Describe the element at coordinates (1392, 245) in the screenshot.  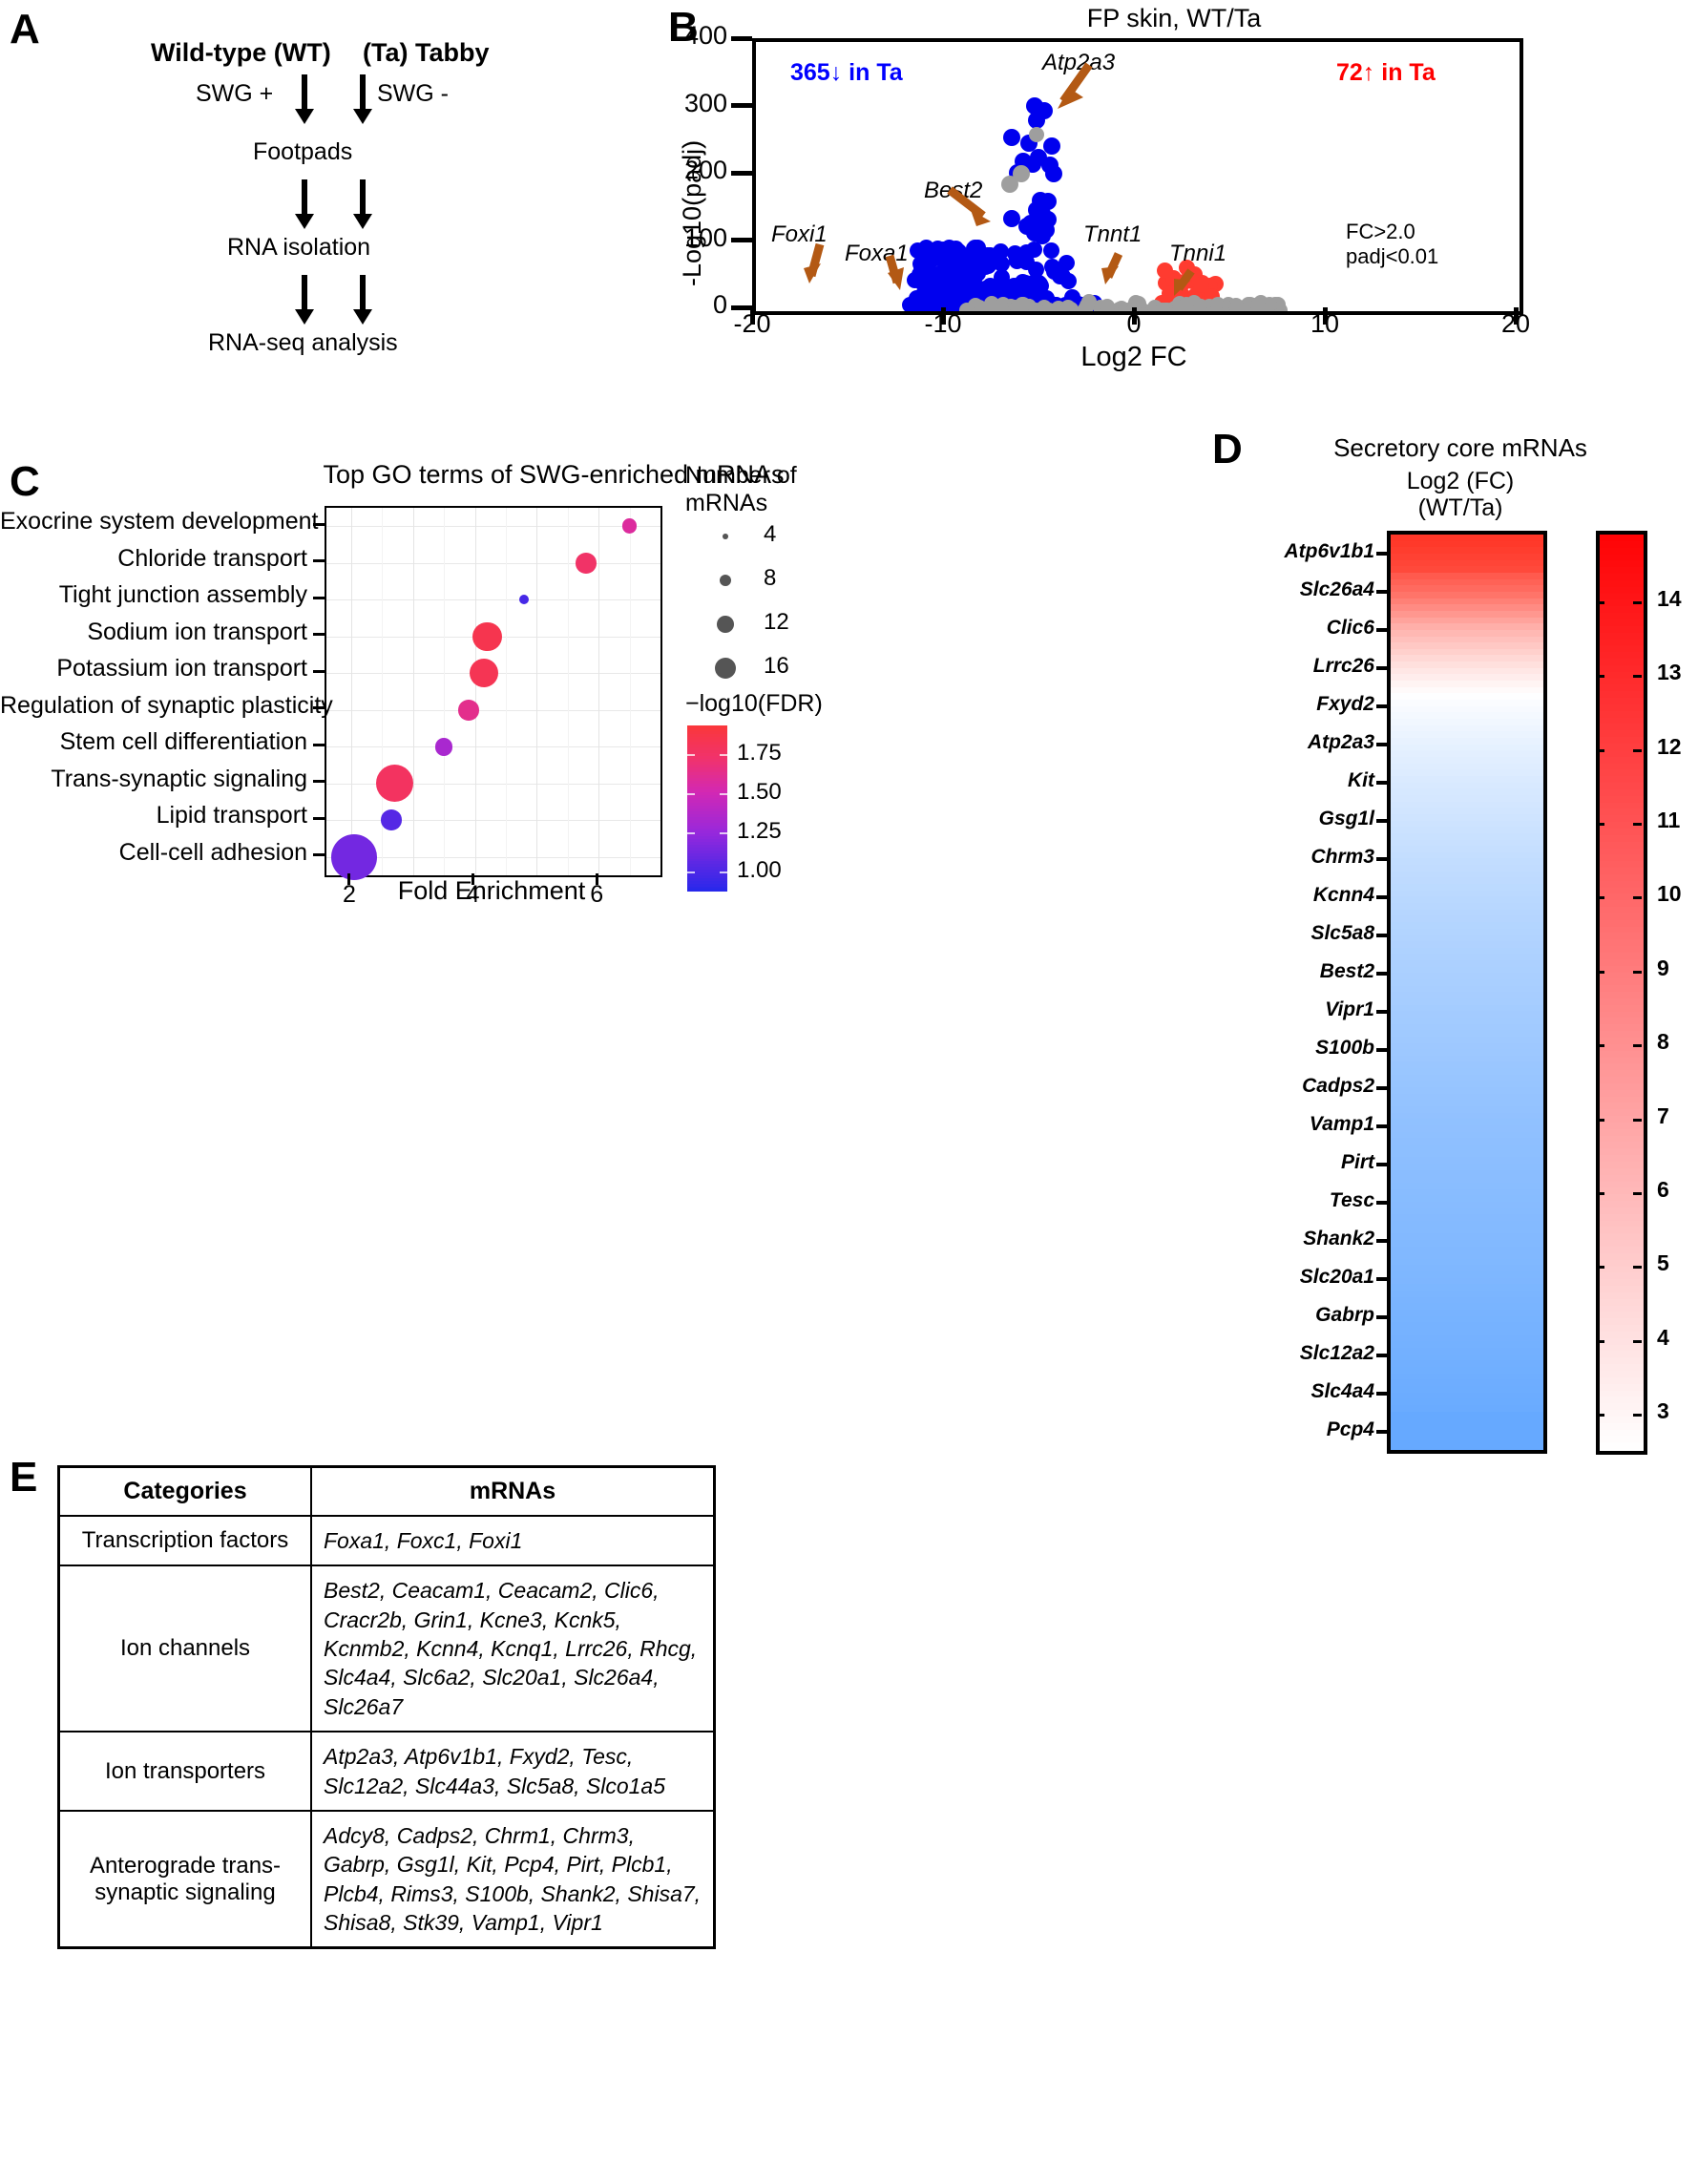
I see `fc-threshold-note: FC>2.0 padj<0.01` at that location.